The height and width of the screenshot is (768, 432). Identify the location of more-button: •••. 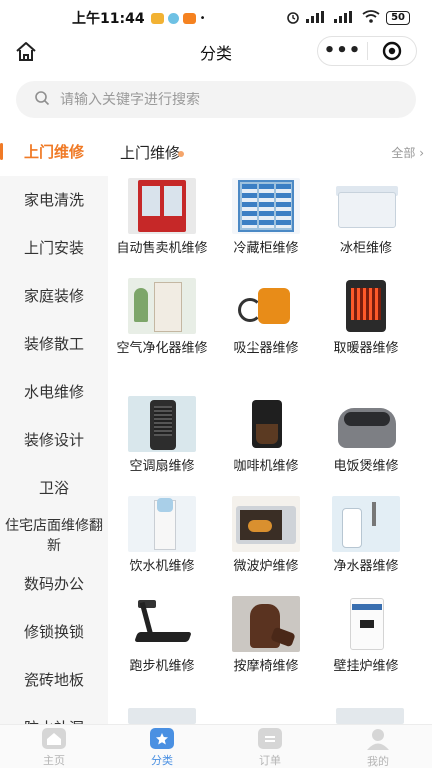
(342, 51).